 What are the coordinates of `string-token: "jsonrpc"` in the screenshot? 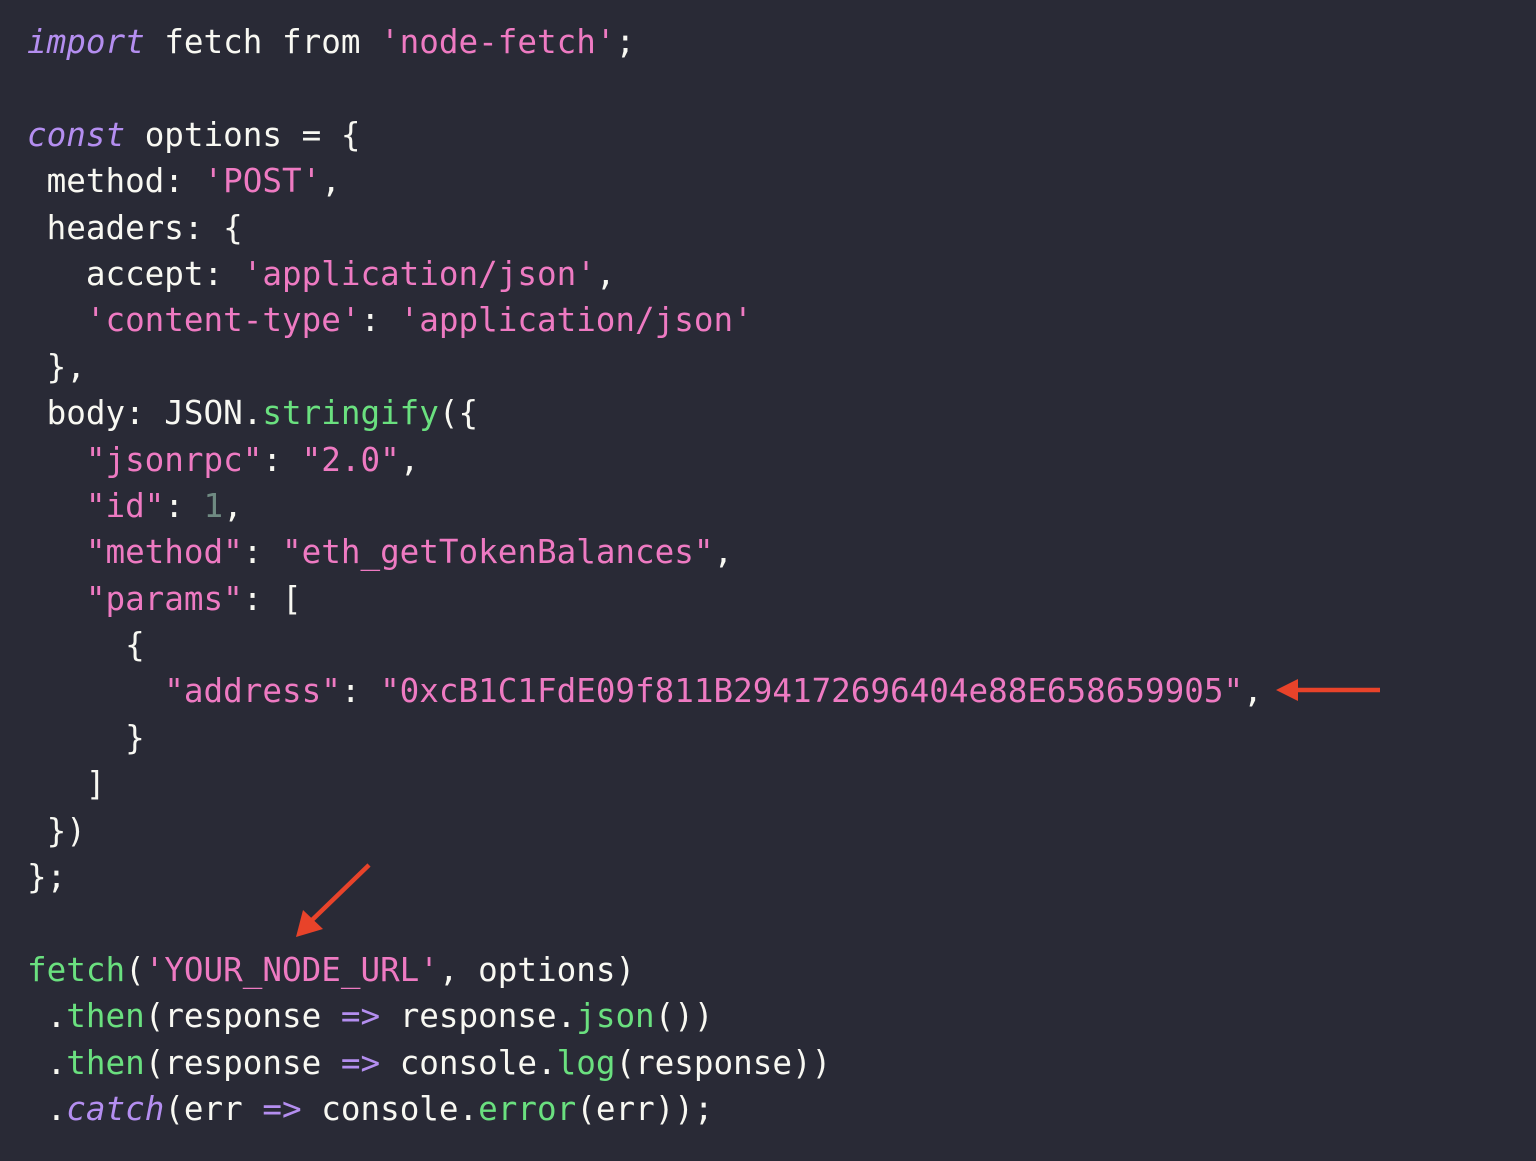 It's located at (174, 459).